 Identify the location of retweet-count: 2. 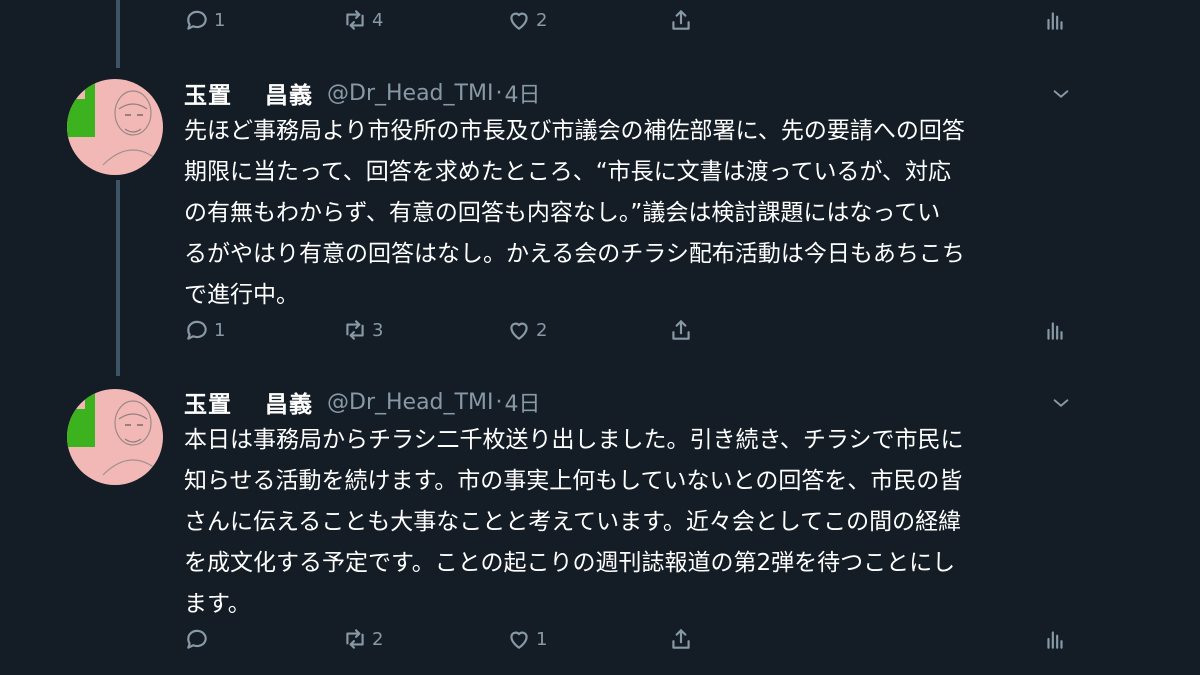
(378, 639).